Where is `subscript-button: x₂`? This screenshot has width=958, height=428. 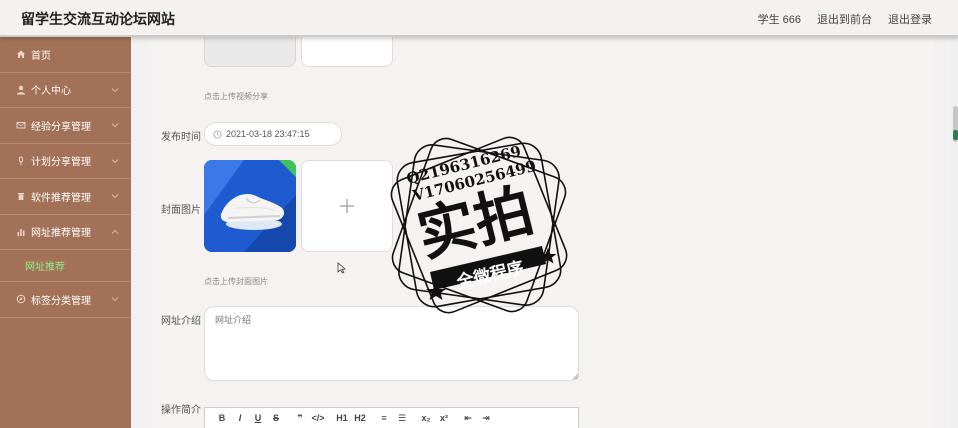
subscript-button: x₂ is located at coordinates (426, 418).